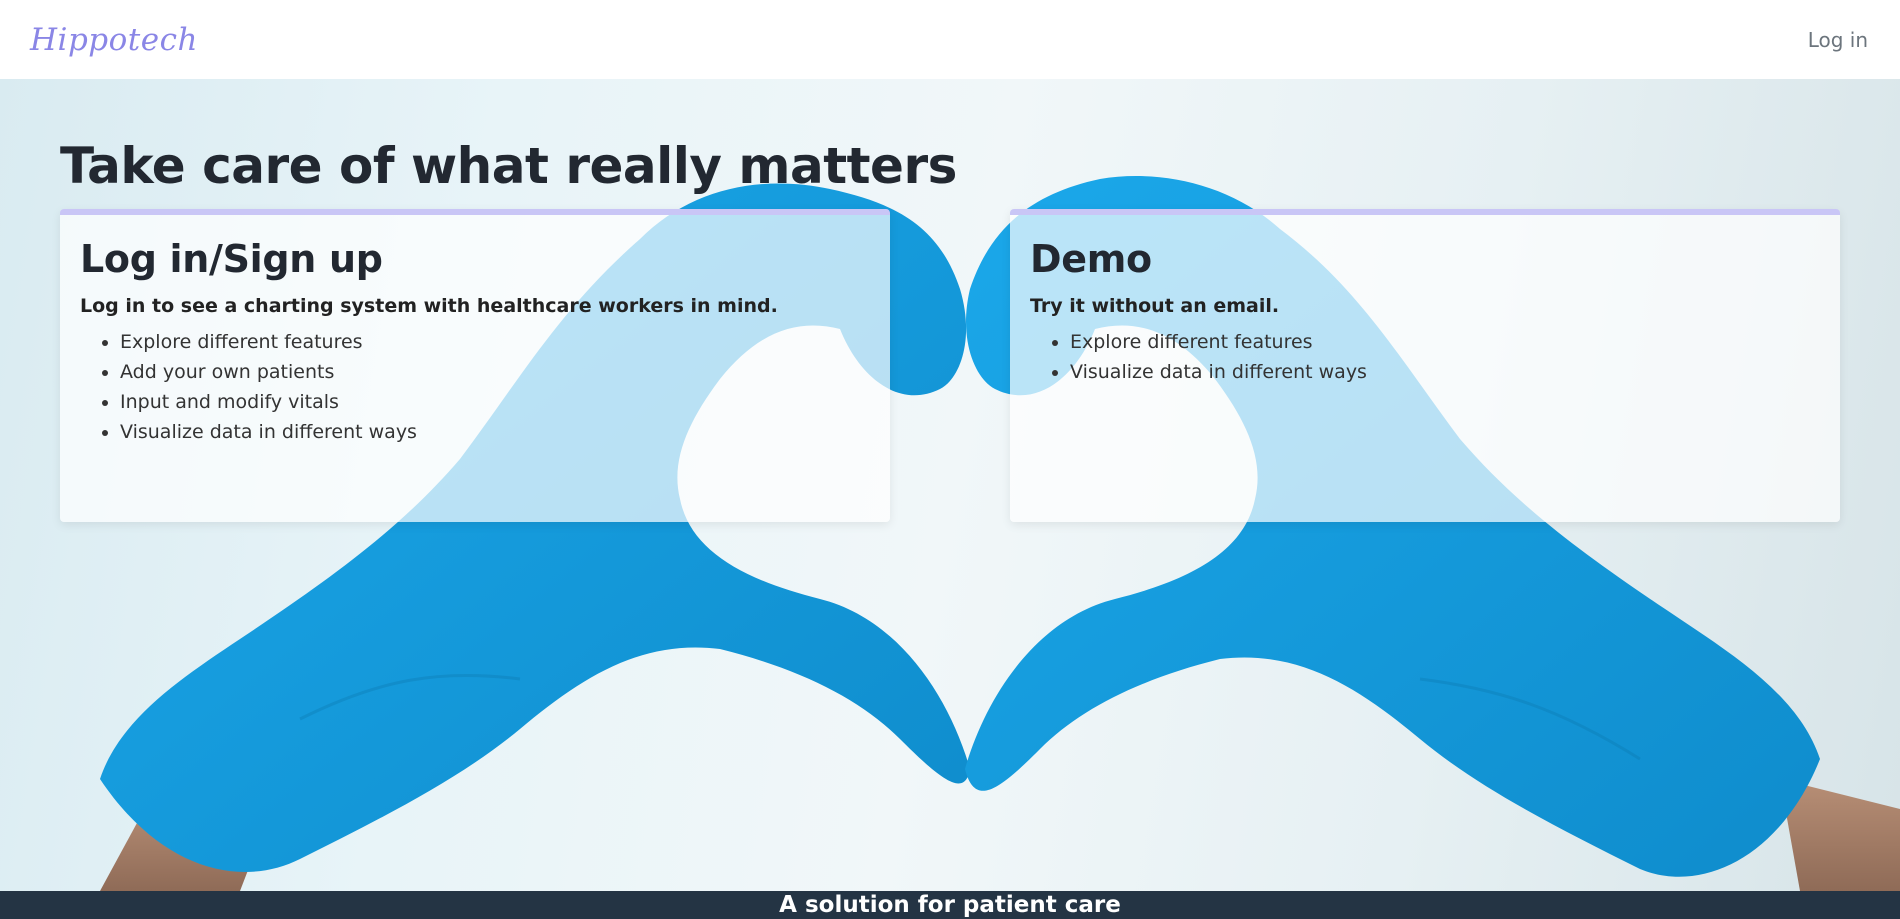 The image size is (1900, 919). Describe the element at coordinates (495, 402) in the screenshot. I see `list-item: Input and modify vitals` at that location.